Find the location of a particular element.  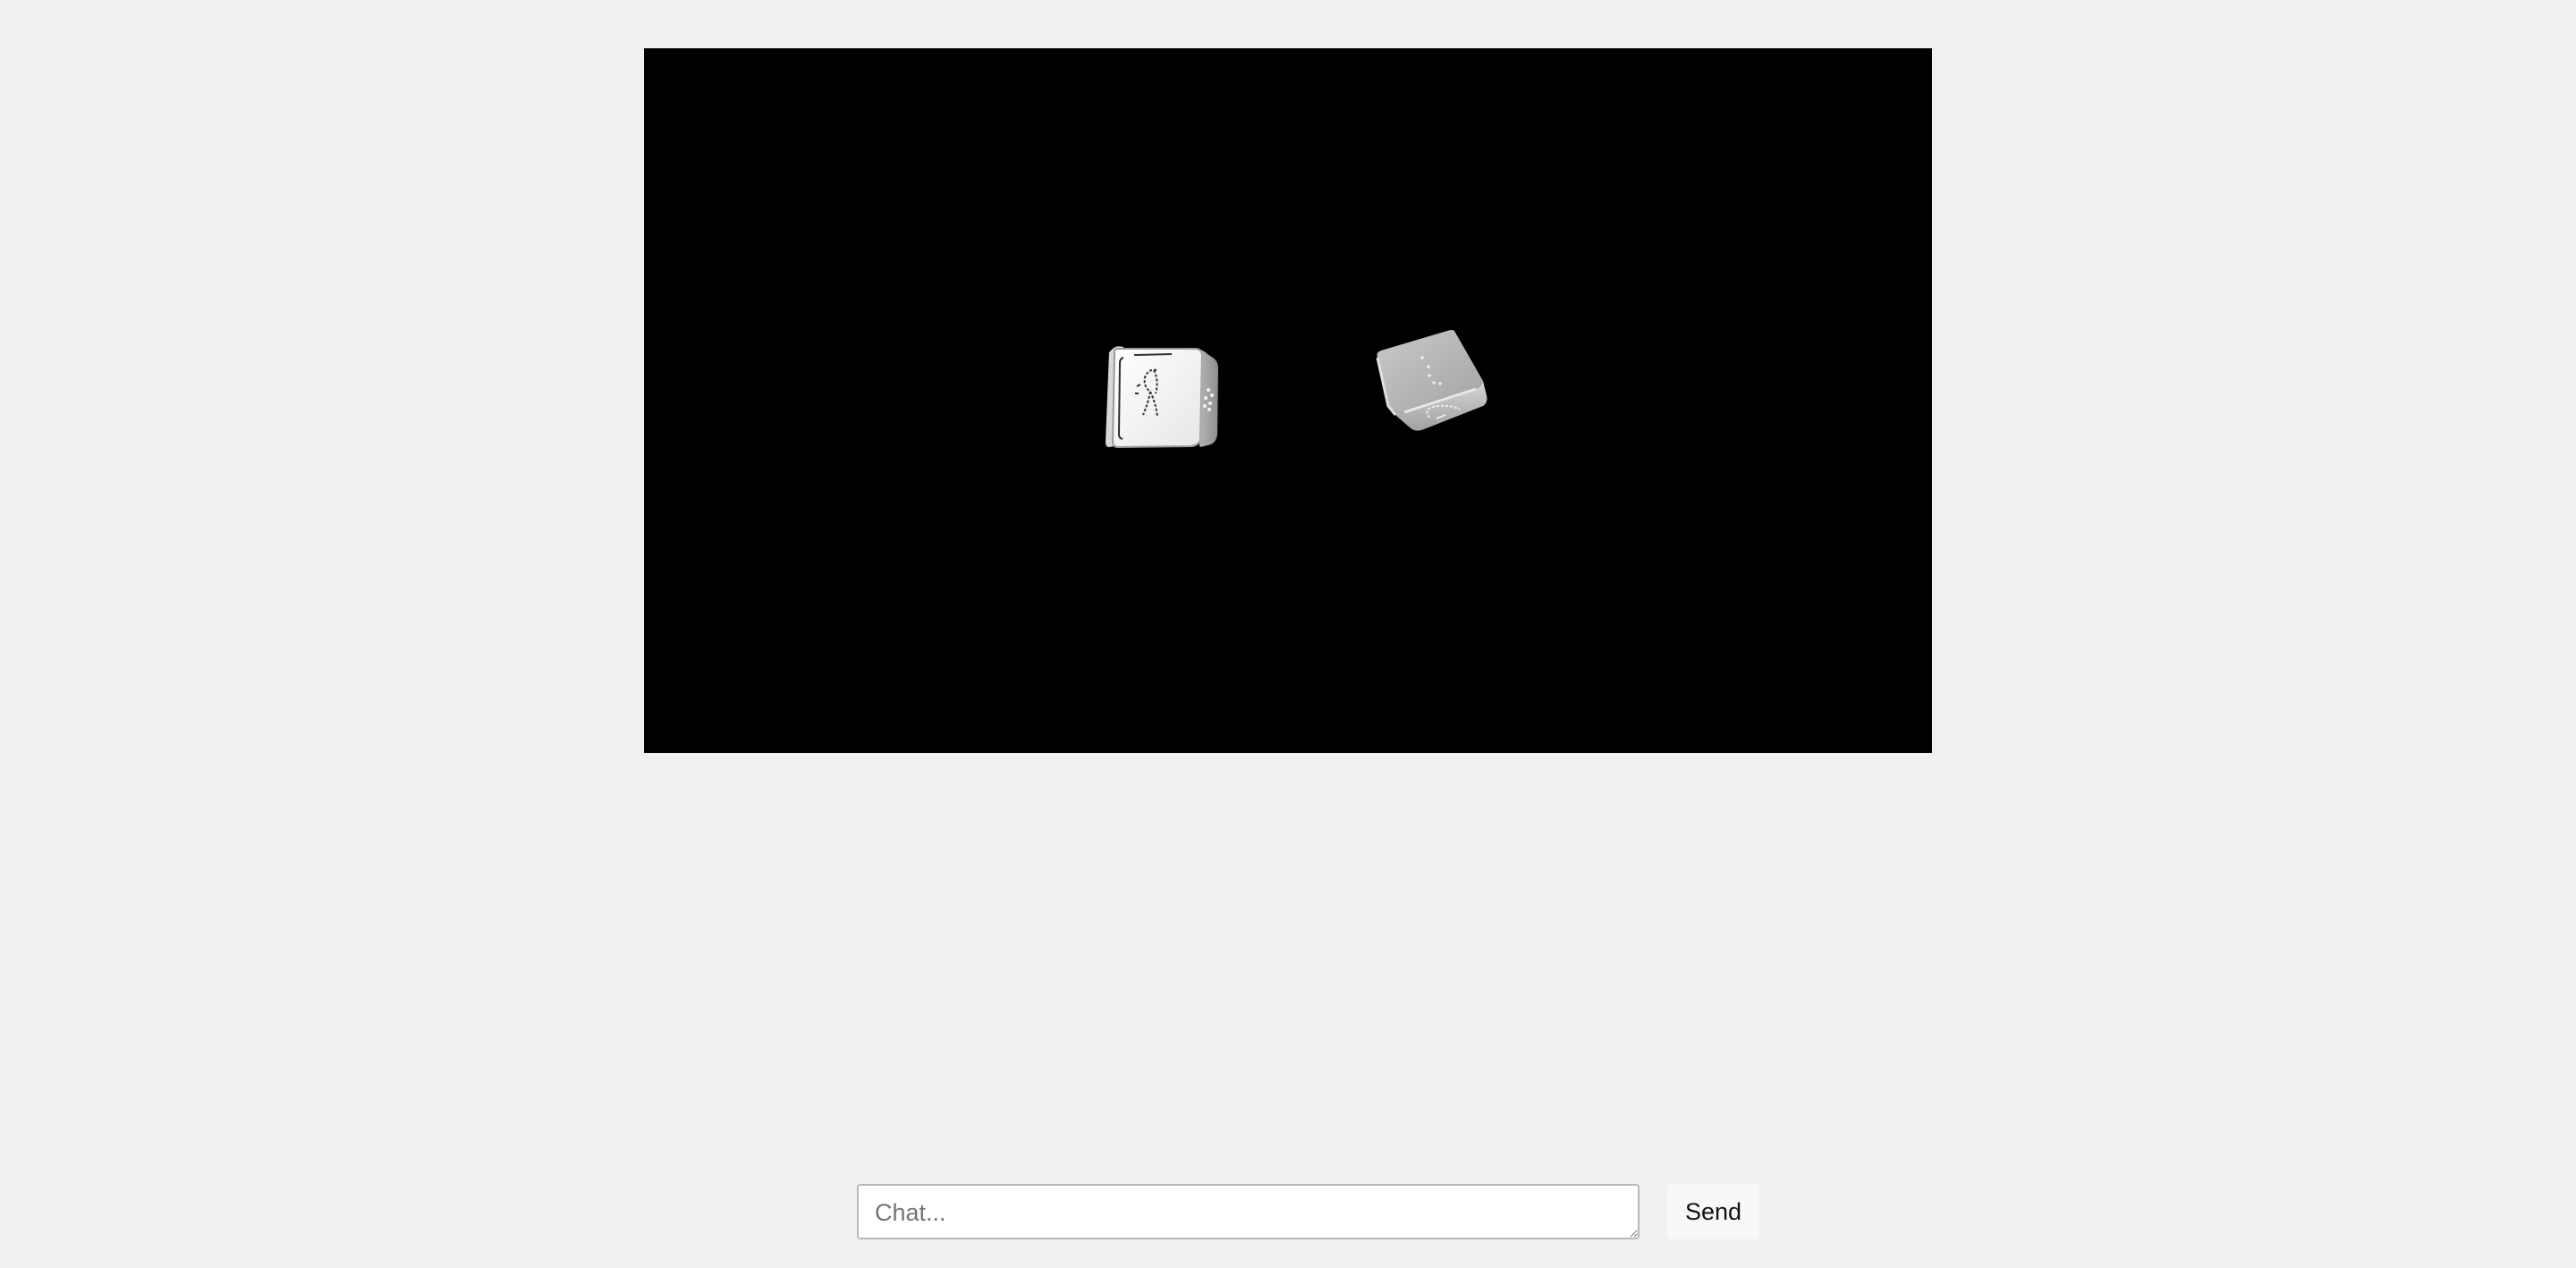

send-button: Send is located at coordinates (1713, 1211).